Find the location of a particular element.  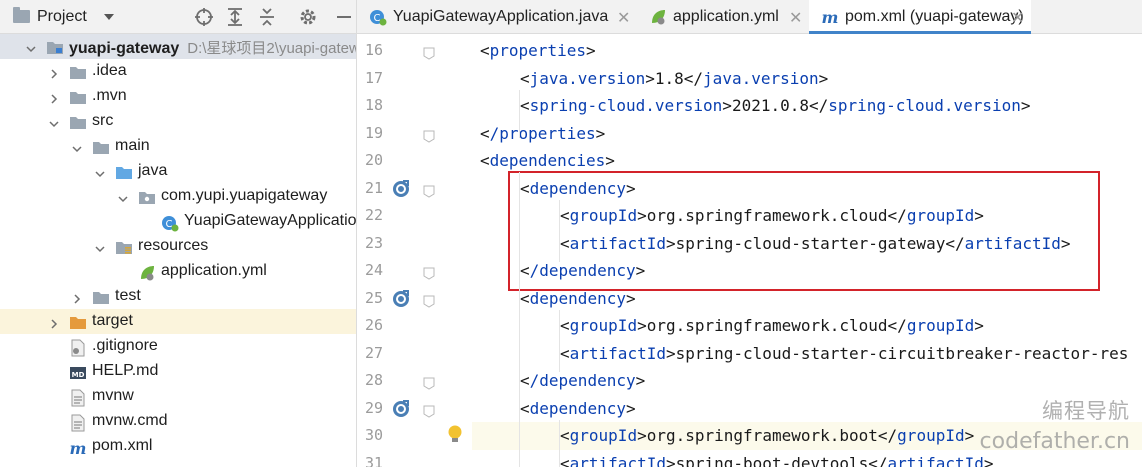

locate-icon is located at coordinates (204, 17).